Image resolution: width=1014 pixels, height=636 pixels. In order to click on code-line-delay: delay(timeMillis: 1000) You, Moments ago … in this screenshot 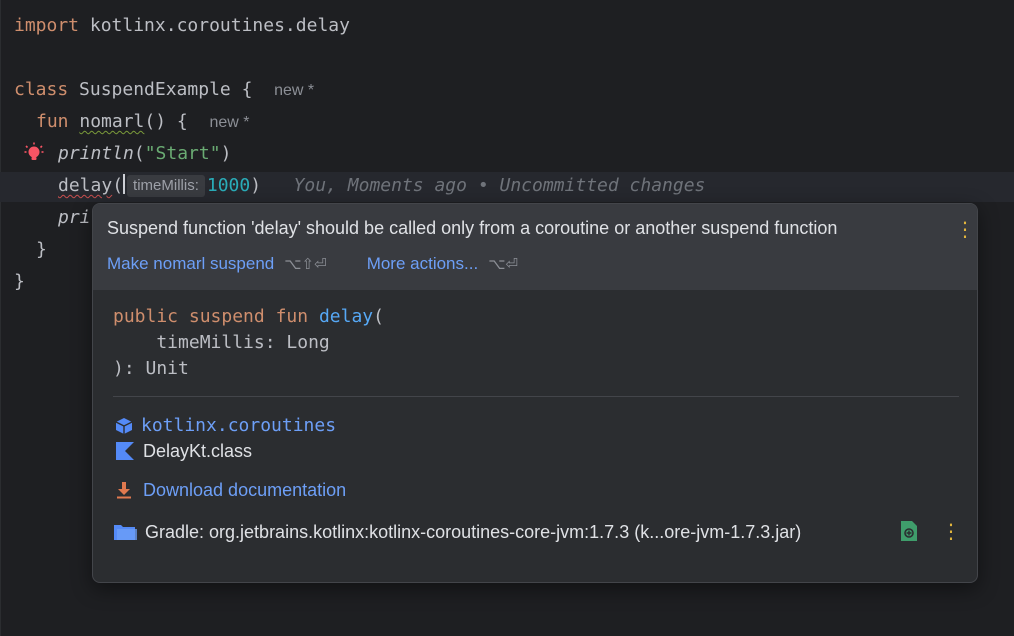, I will do `click(381, 186)`.